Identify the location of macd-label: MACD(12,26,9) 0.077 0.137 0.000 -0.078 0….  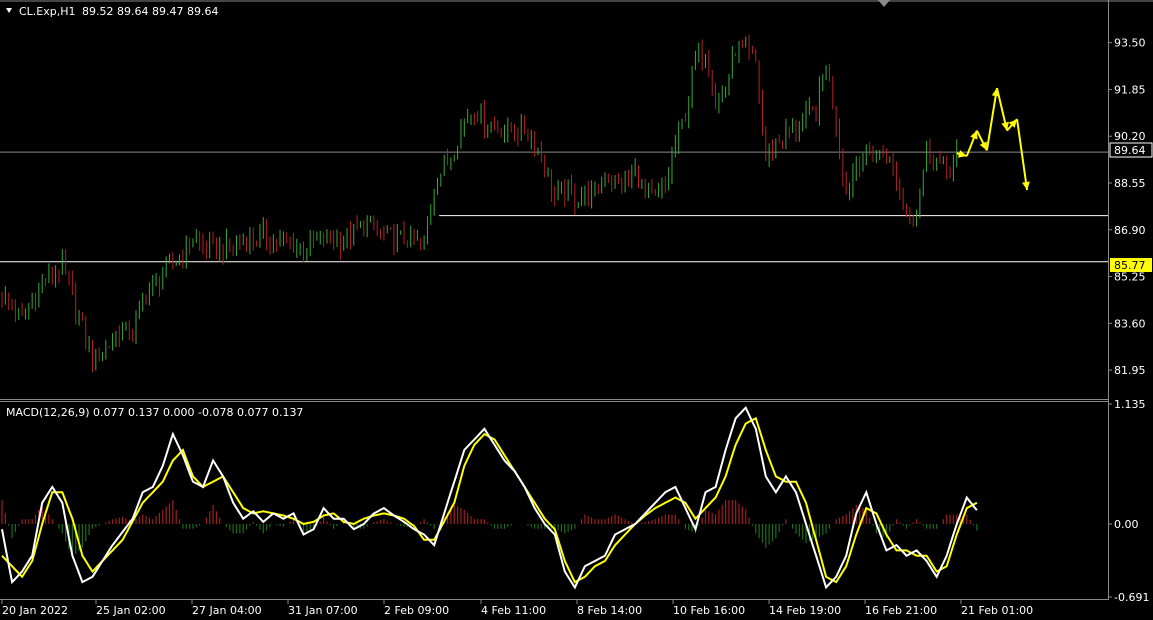
(154, 412).